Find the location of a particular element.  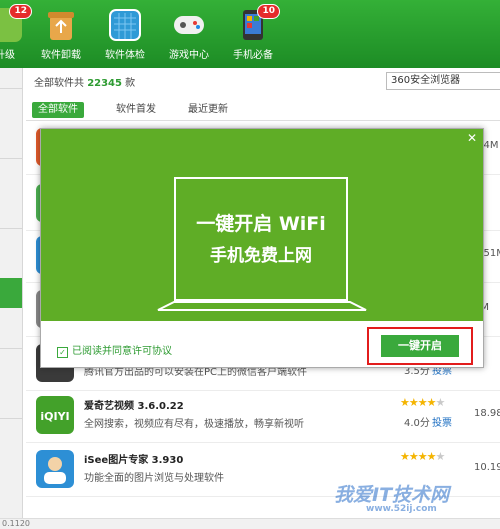

app-description: 功能全面的图片浏览与处理软件 is located at coordinates (154, 478).